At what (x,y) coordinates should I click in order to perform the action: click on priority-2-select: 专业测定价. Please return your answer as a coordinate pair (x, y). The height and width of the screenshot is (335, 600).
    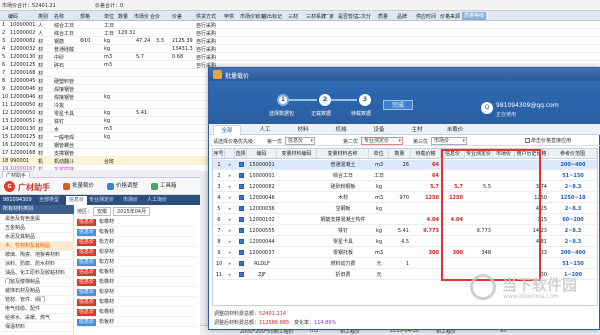
    Looking at the image, I should click on (382, 141).